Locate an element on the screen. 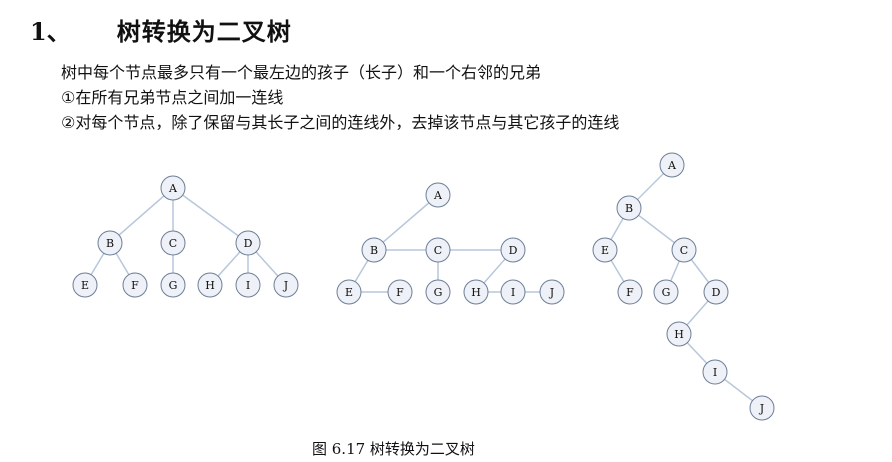 The height and width of the screenshot is (462, 892). original-tree: A B C D E F G H I J is located at coordinates (185, 236).